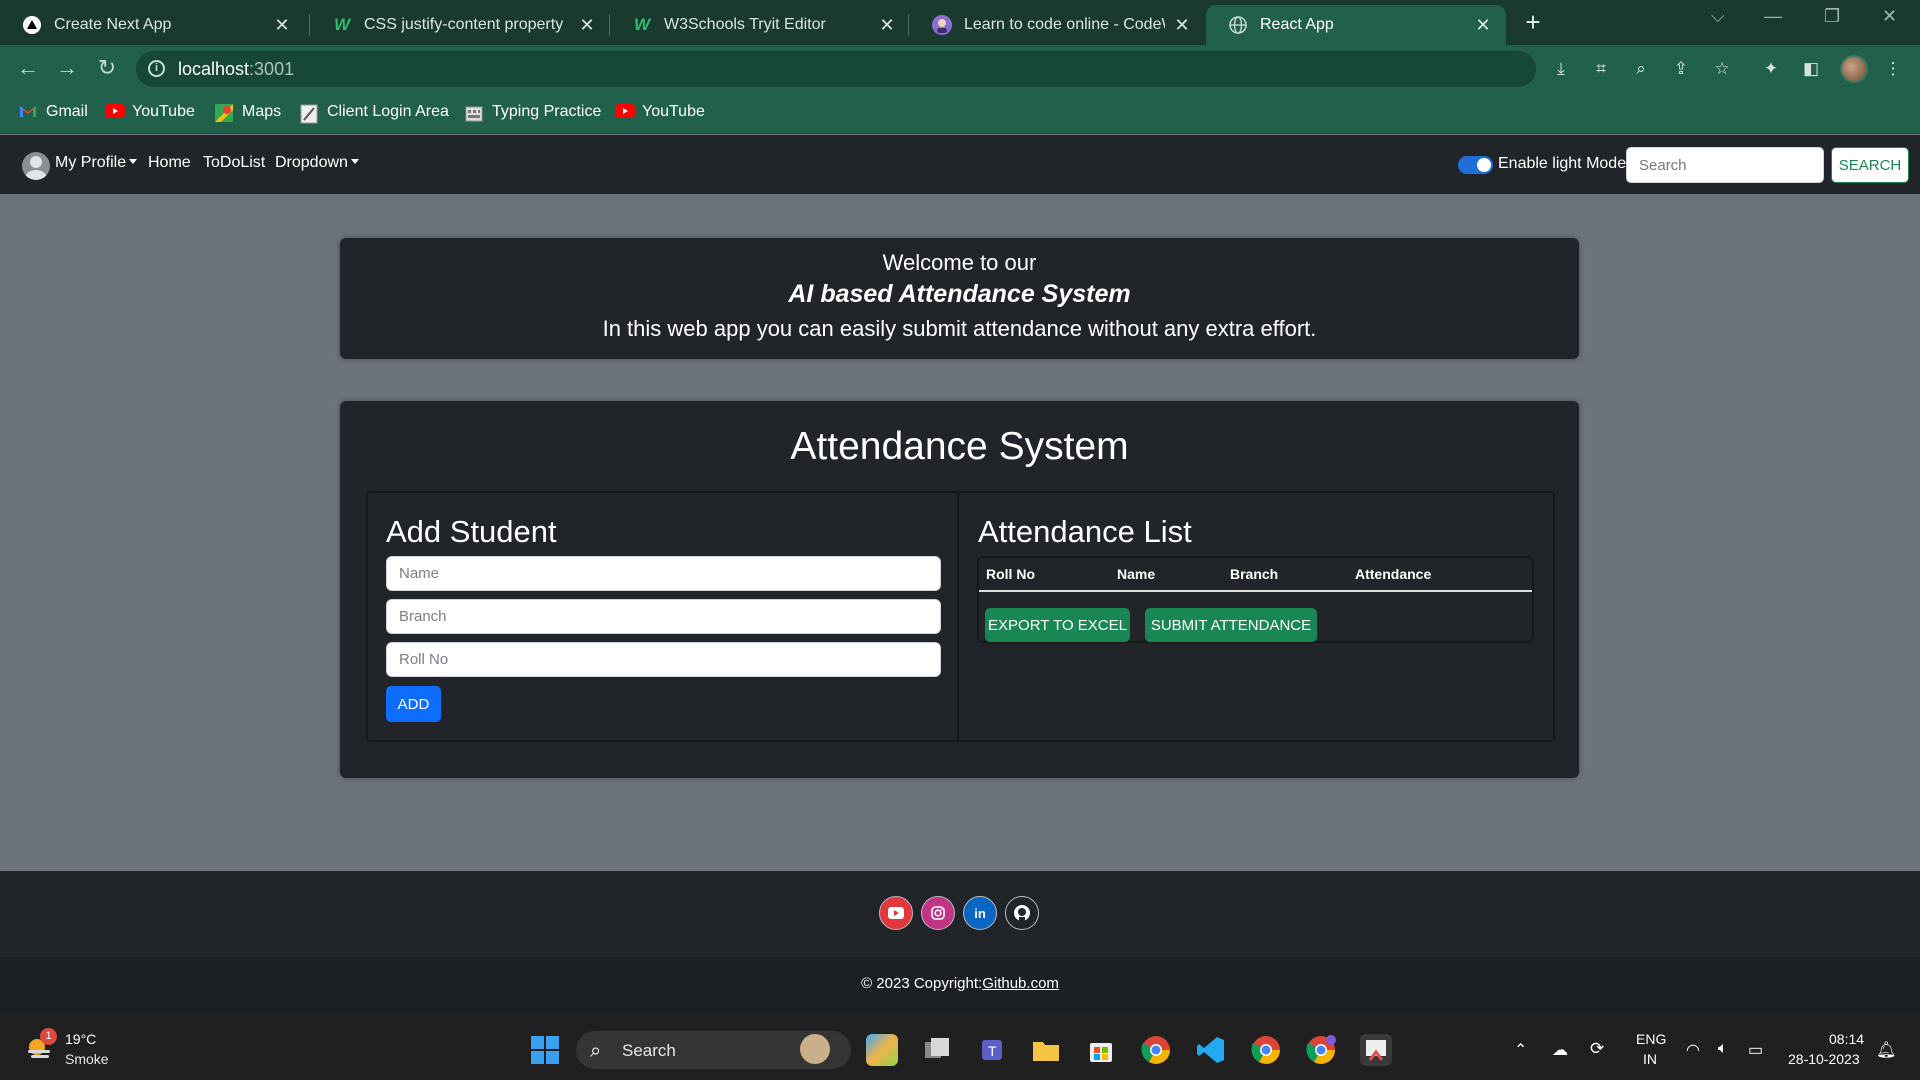 This screenshot has height=1080, width=1920. Describe the element at coordinates (169, 163) in the screenshot. I see `nav-home: Home` at that location.